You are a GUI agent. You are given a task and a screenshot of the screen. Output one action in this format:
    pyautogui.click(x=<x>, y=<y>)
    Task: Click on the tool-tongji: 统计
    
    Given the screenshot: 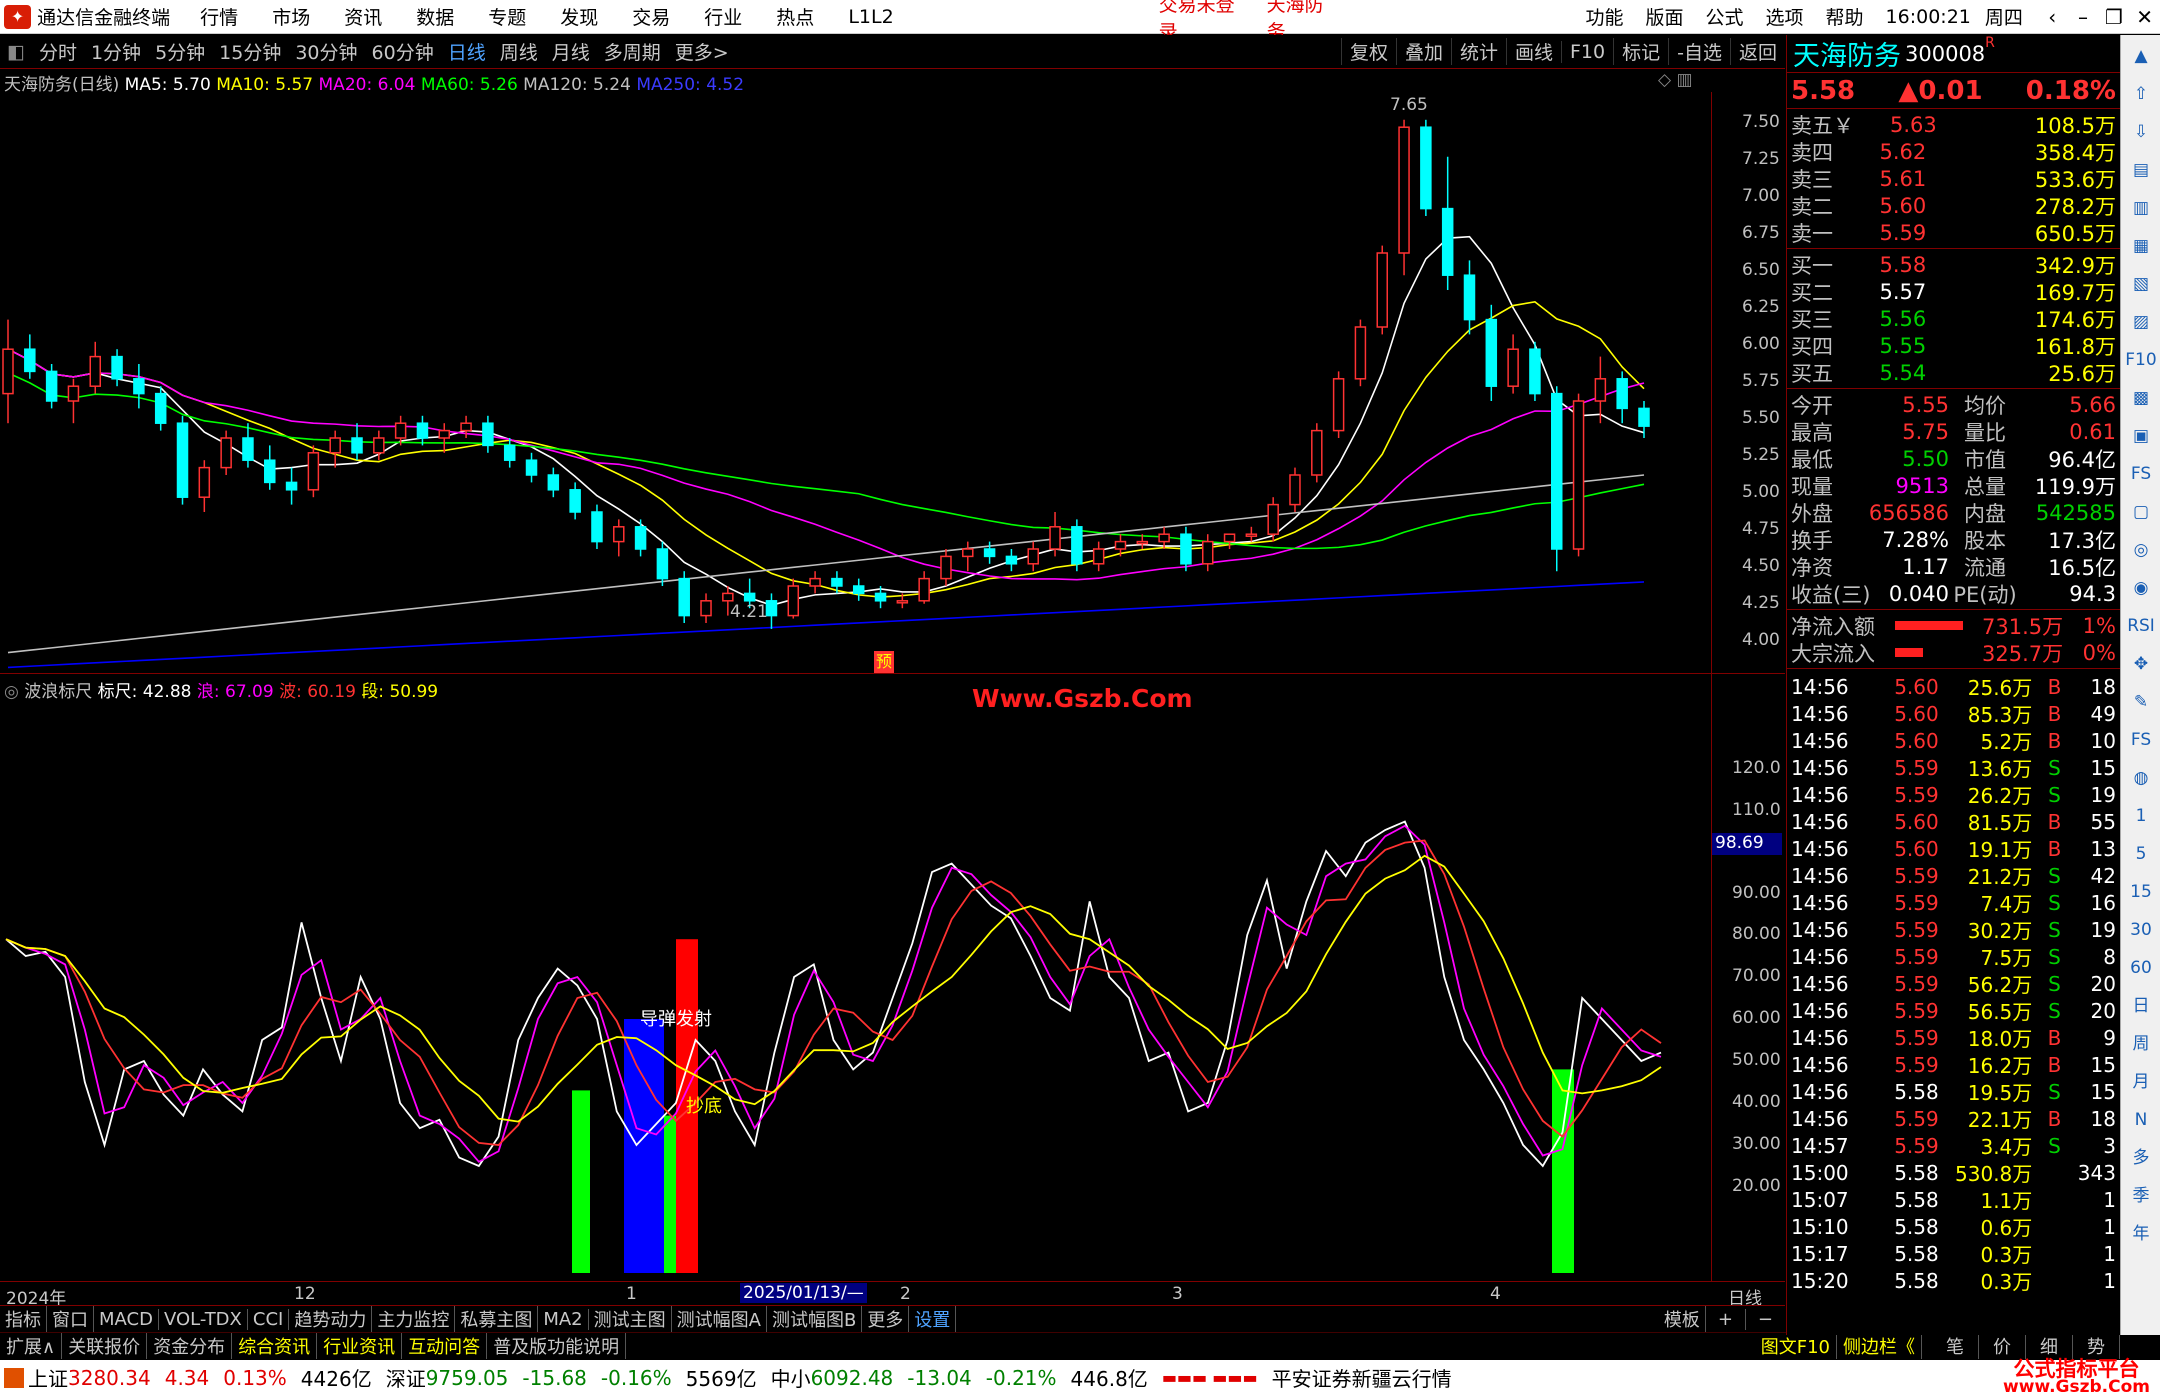 What is the action you would take?
    pyautogui.click(x=1478, y=51)
    